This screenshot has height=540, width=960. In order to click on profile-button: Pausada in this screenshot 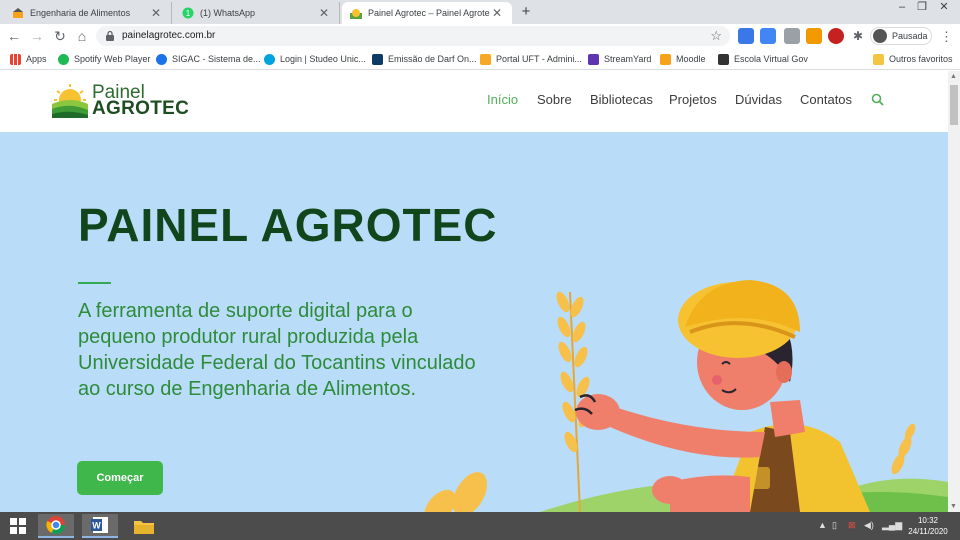, I will do `click(901, 36)`.